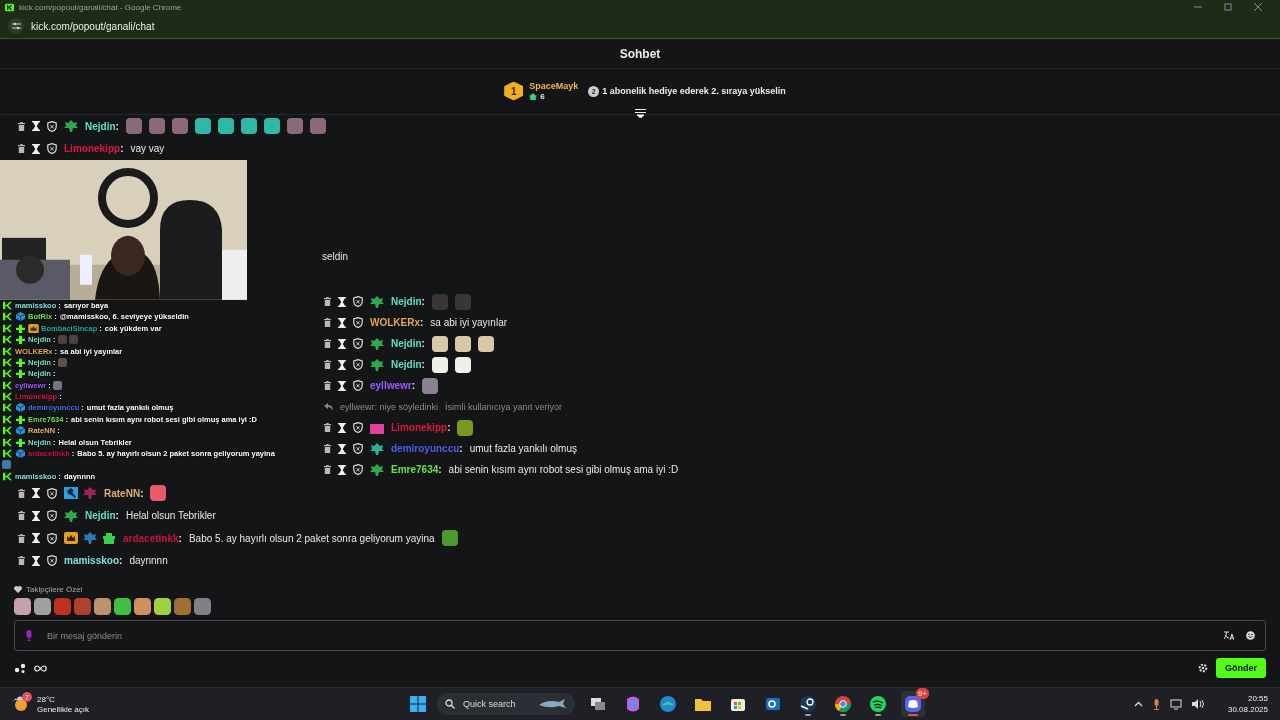 The width and height of the screenshot is (1280, 720). Describe the element at coordinates (542, 96) in the screenshot. I see `gift-count: 6` at that location.